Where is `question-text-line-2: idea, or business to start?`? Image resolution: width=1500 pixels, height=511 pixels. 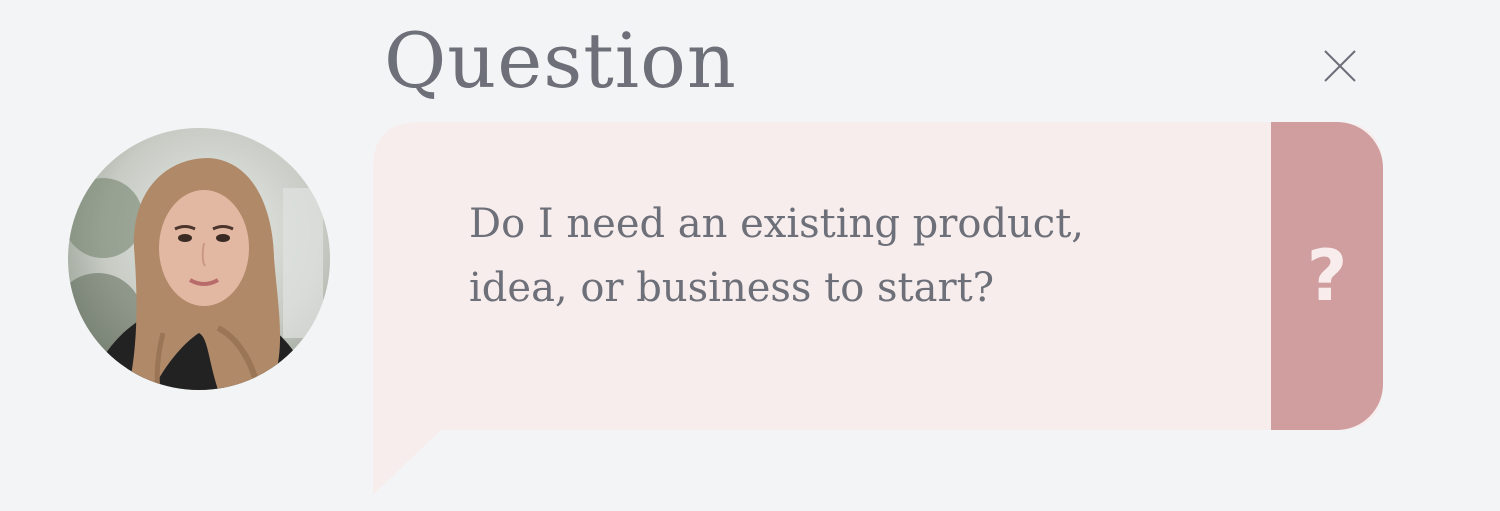
question-text-line-2: idea, or business to start? is located at coordinates (732, 288).